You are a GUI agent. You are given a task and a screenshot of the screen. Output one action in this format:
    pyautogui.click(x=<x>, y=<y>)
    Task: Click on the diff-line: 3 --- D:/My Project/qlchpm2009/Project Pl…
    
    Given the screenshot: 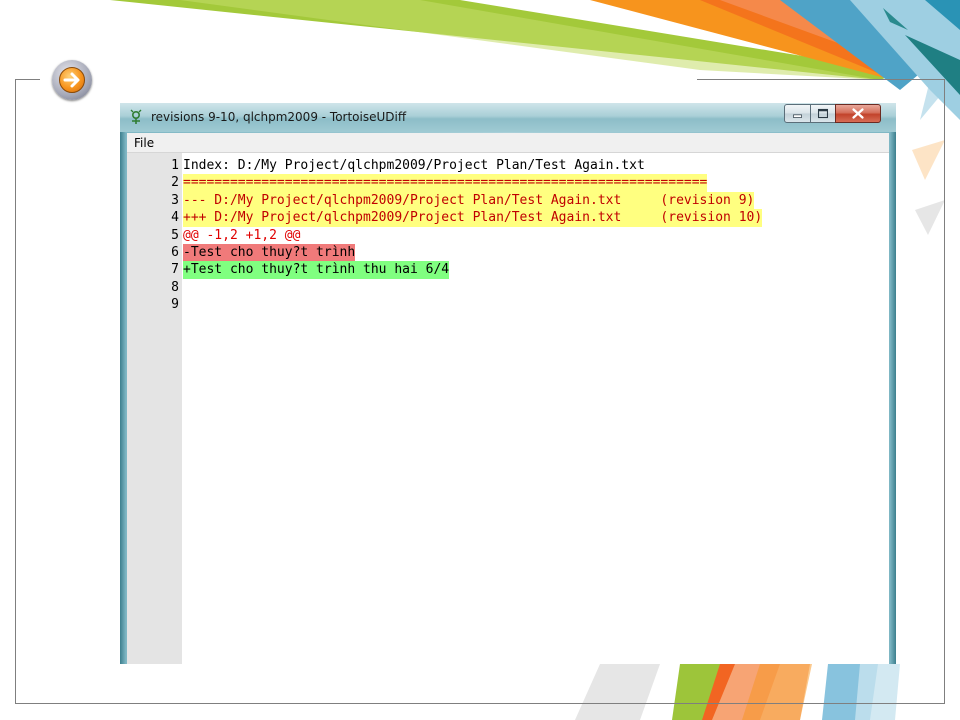 What is the action you would take?
    pyautogui.click(x=508, y=200)
    